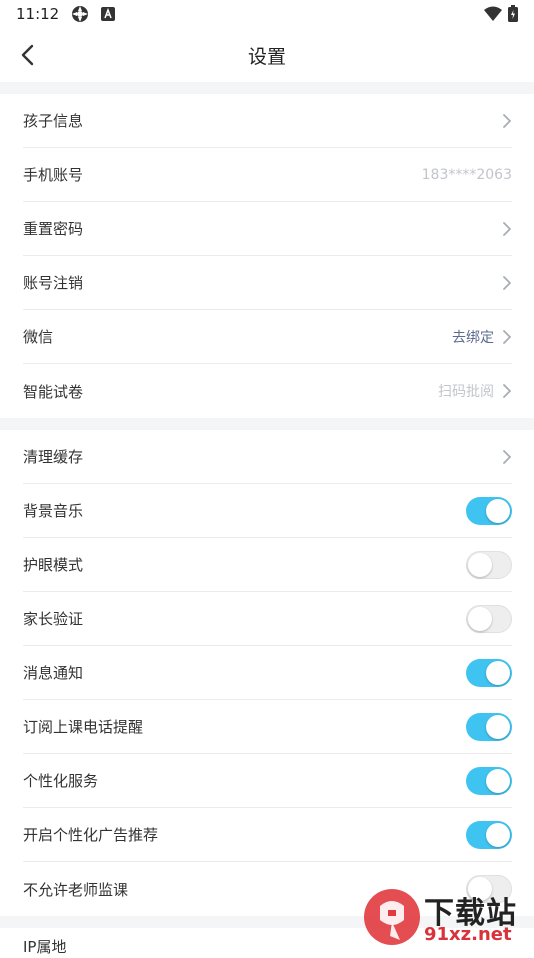 The width and height of the screenshot is (534, 958). What do you see at coordinates (91, 835) in the screenshot?
I see `row-label: 开启个性化广告推荐` at bounding box center [91, 835].